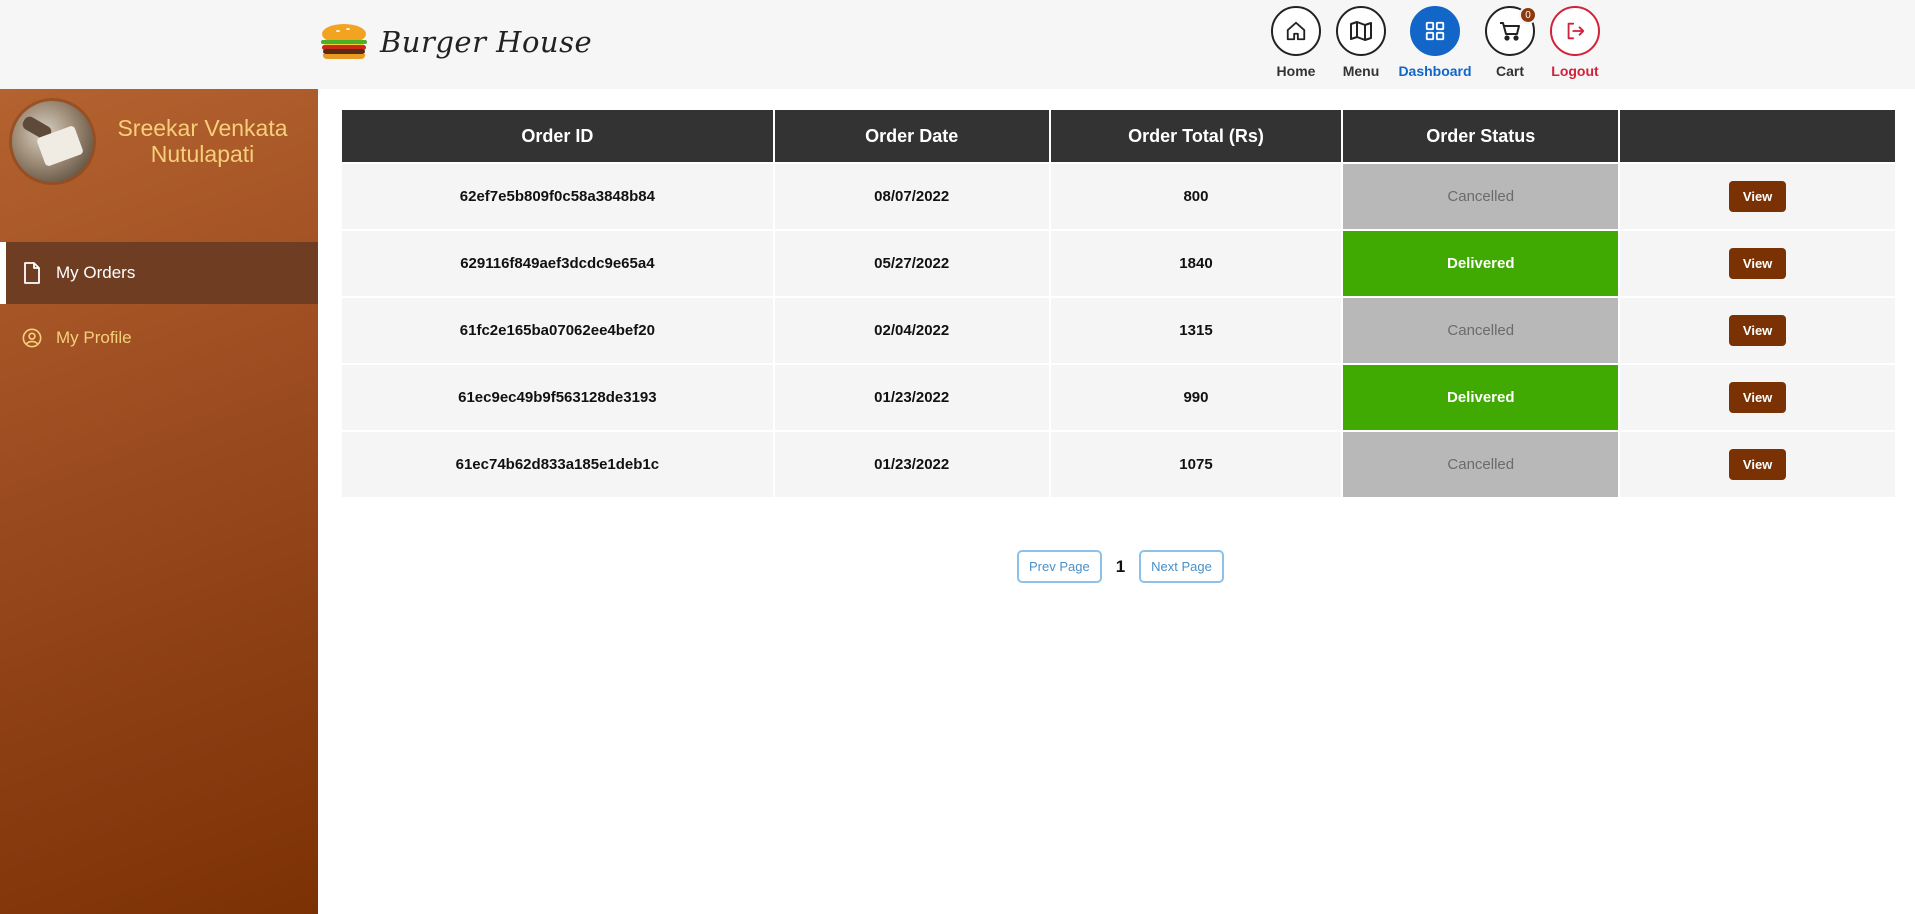 Image resolution: width=1915 pixels, height=914 pixels. What do you see at coordinates (557, 464) in the screenshot?
I see `order-id-cell: 61ec74b62d833a185e1deb1c` at bounding box center [557, 464].